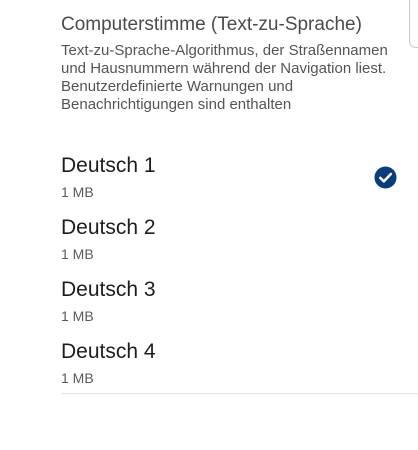 The image size is (418, 450). I want to click on voice-item-deutsch-2: Deutsch 2 1 MB, so click(239, 243).